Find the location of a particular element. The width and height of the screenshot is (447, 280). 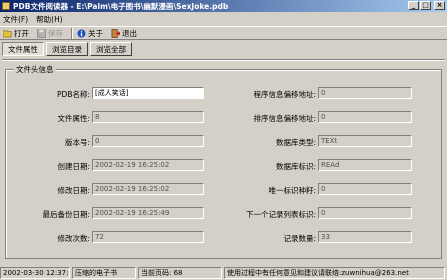

save-button: 保存 is located at coordinates (50, 33).